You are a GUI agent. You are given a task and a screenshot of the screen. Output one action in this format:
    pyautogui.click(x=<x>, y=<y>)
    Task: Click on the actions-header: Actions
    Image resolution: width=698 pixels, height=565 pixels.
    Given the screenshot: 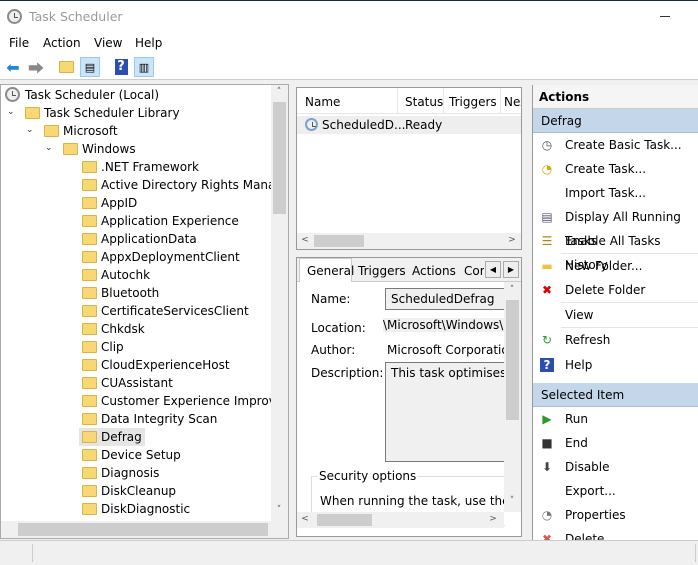 What is the action you would take?
    pyautogui.click(x=615, y=97)
    